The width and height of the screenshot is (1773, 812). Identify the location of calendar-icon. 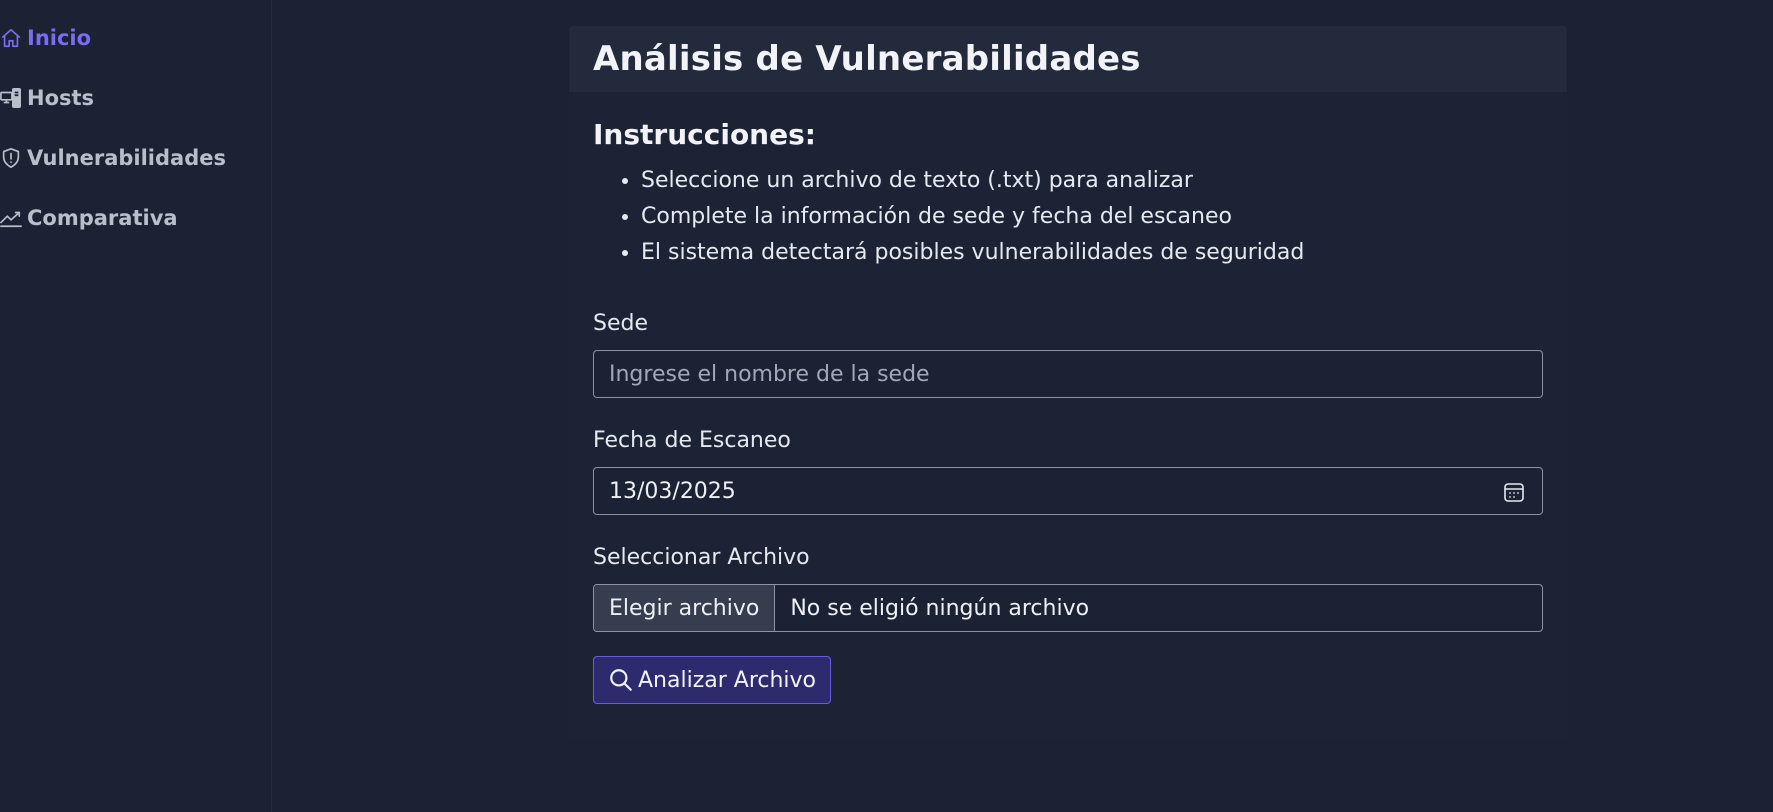
(1514, 492).